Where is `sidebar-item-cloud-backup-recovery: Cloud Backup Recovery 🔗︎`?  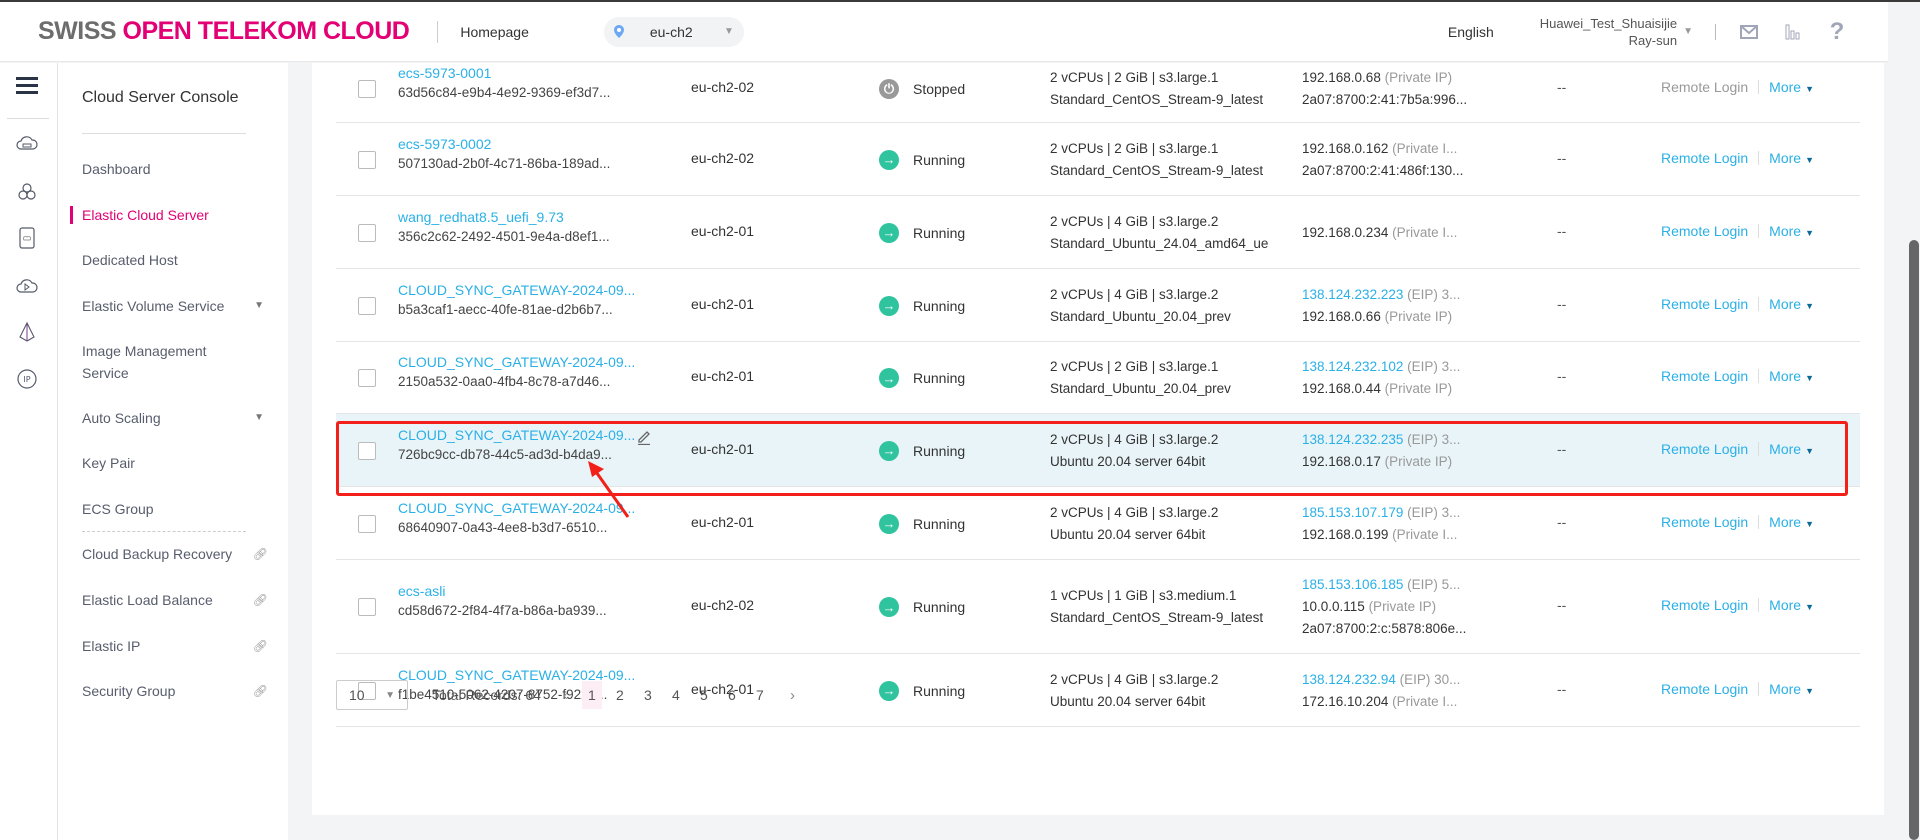 sidebar-item-cloud-backup-recovery: Cloud Backup Recovery 🔗︎ is located at coordinates (180, 554).